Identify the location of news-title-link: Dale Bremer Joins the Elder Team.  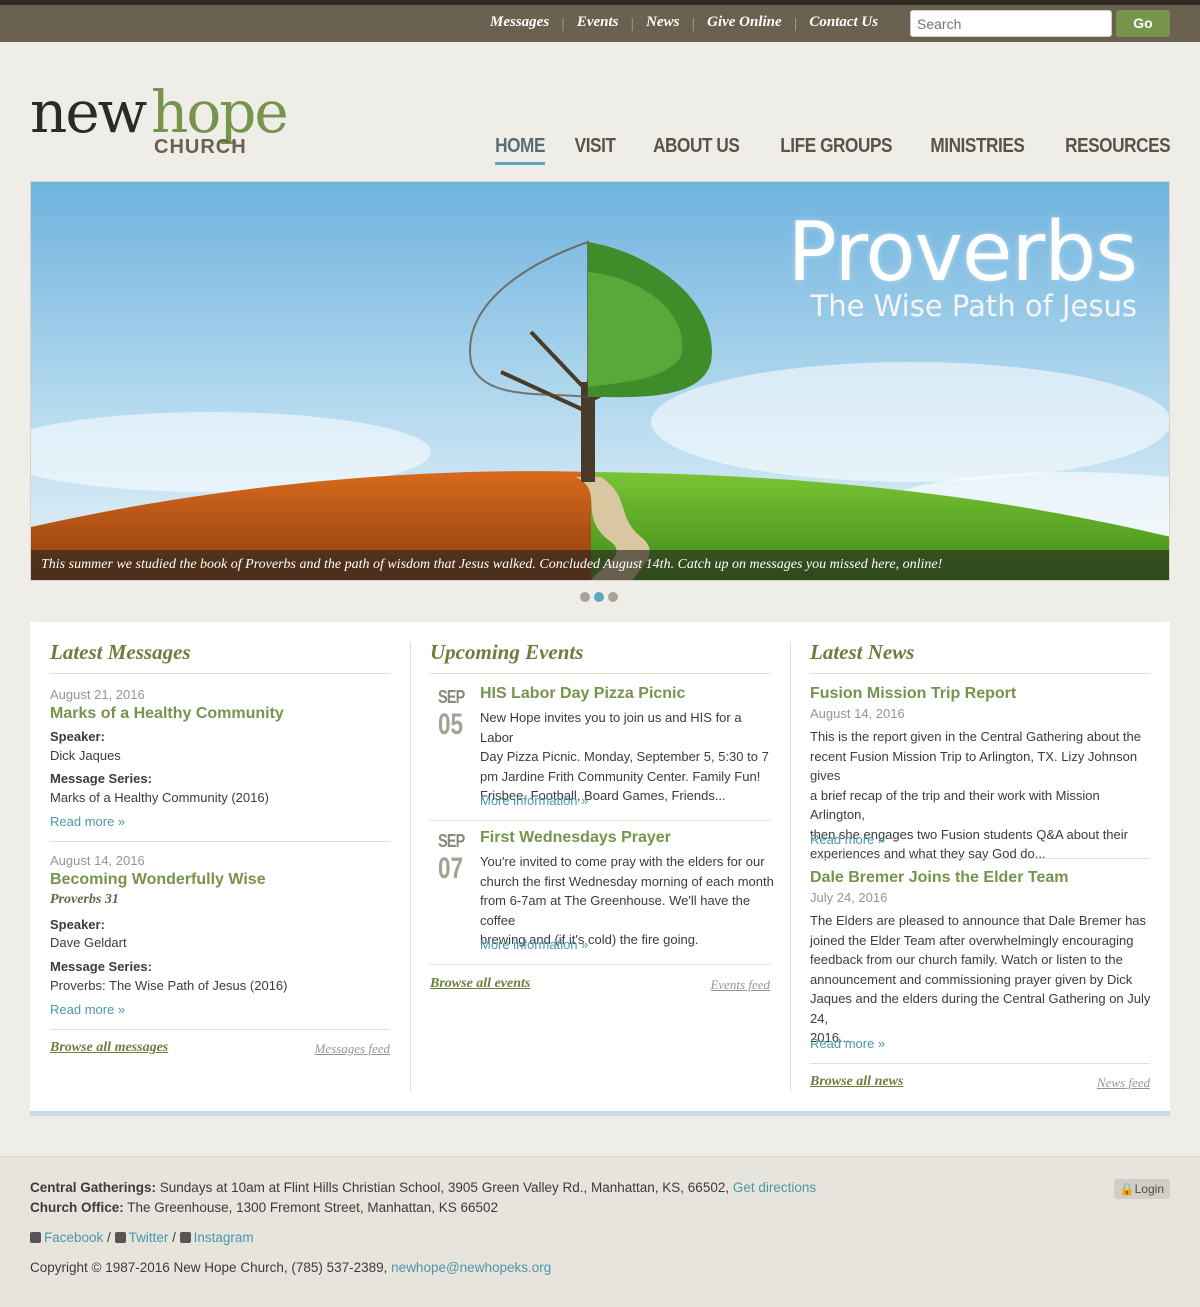
(939, 878).